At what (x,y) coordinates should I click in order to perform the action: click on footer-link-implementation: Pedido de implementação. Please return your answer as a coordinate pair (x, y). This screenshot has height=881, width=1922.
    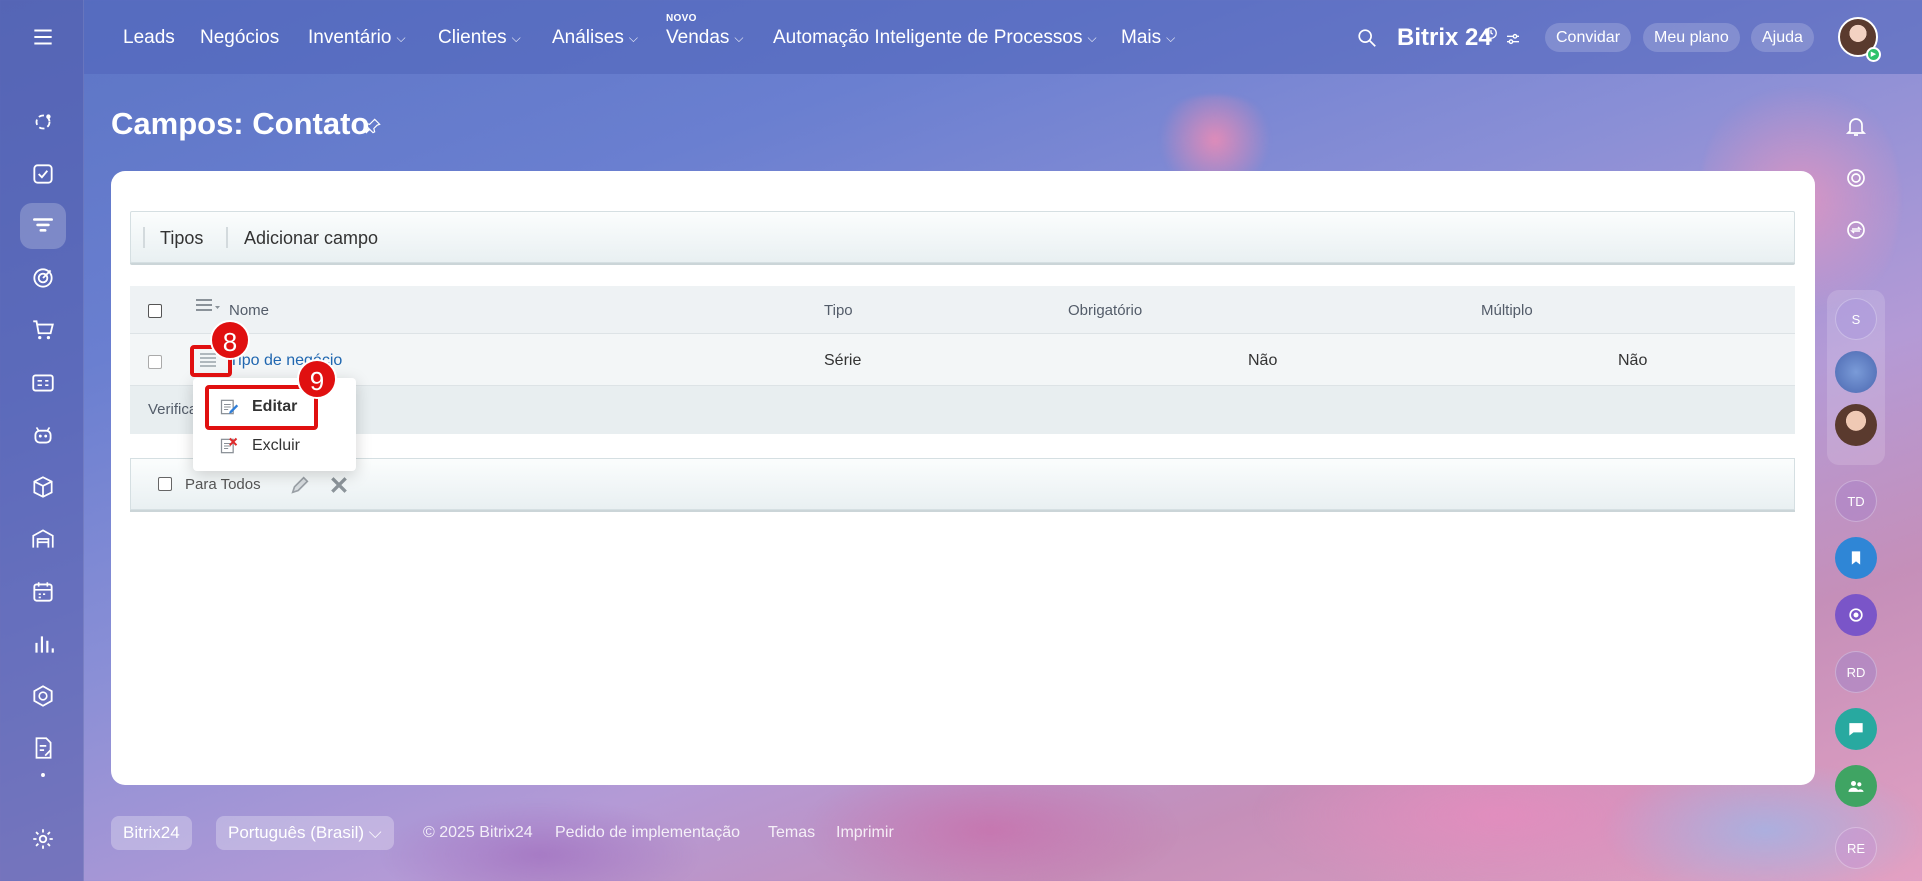
    Looking at the image, I should click on (647, 833).